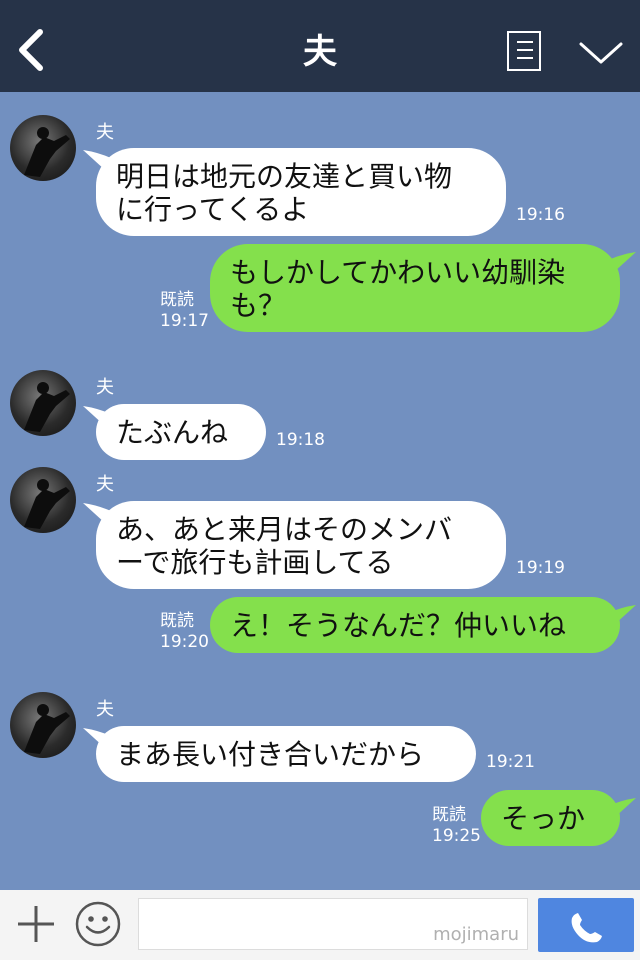 The image size is (640, 960). I want to click on message-time: 19:21, so click(510, 762).